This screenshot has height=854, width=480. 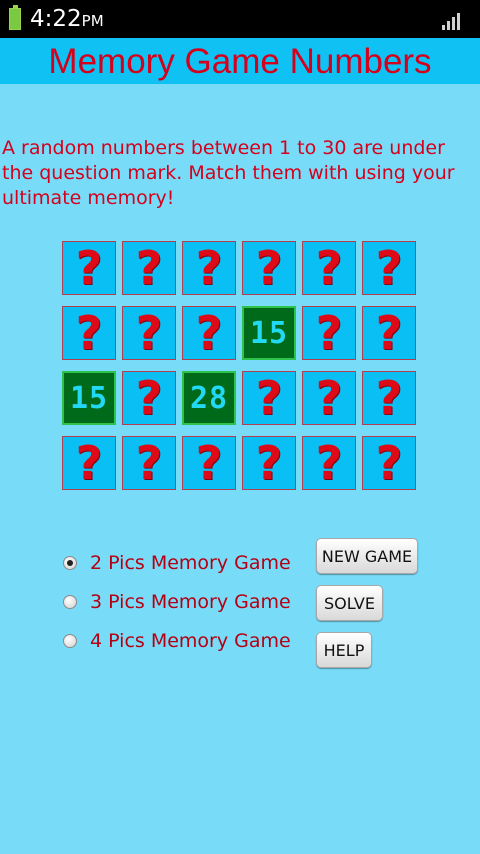 I want to click on title-bar: Memory Game Numbers, so click(x=240, y=61).